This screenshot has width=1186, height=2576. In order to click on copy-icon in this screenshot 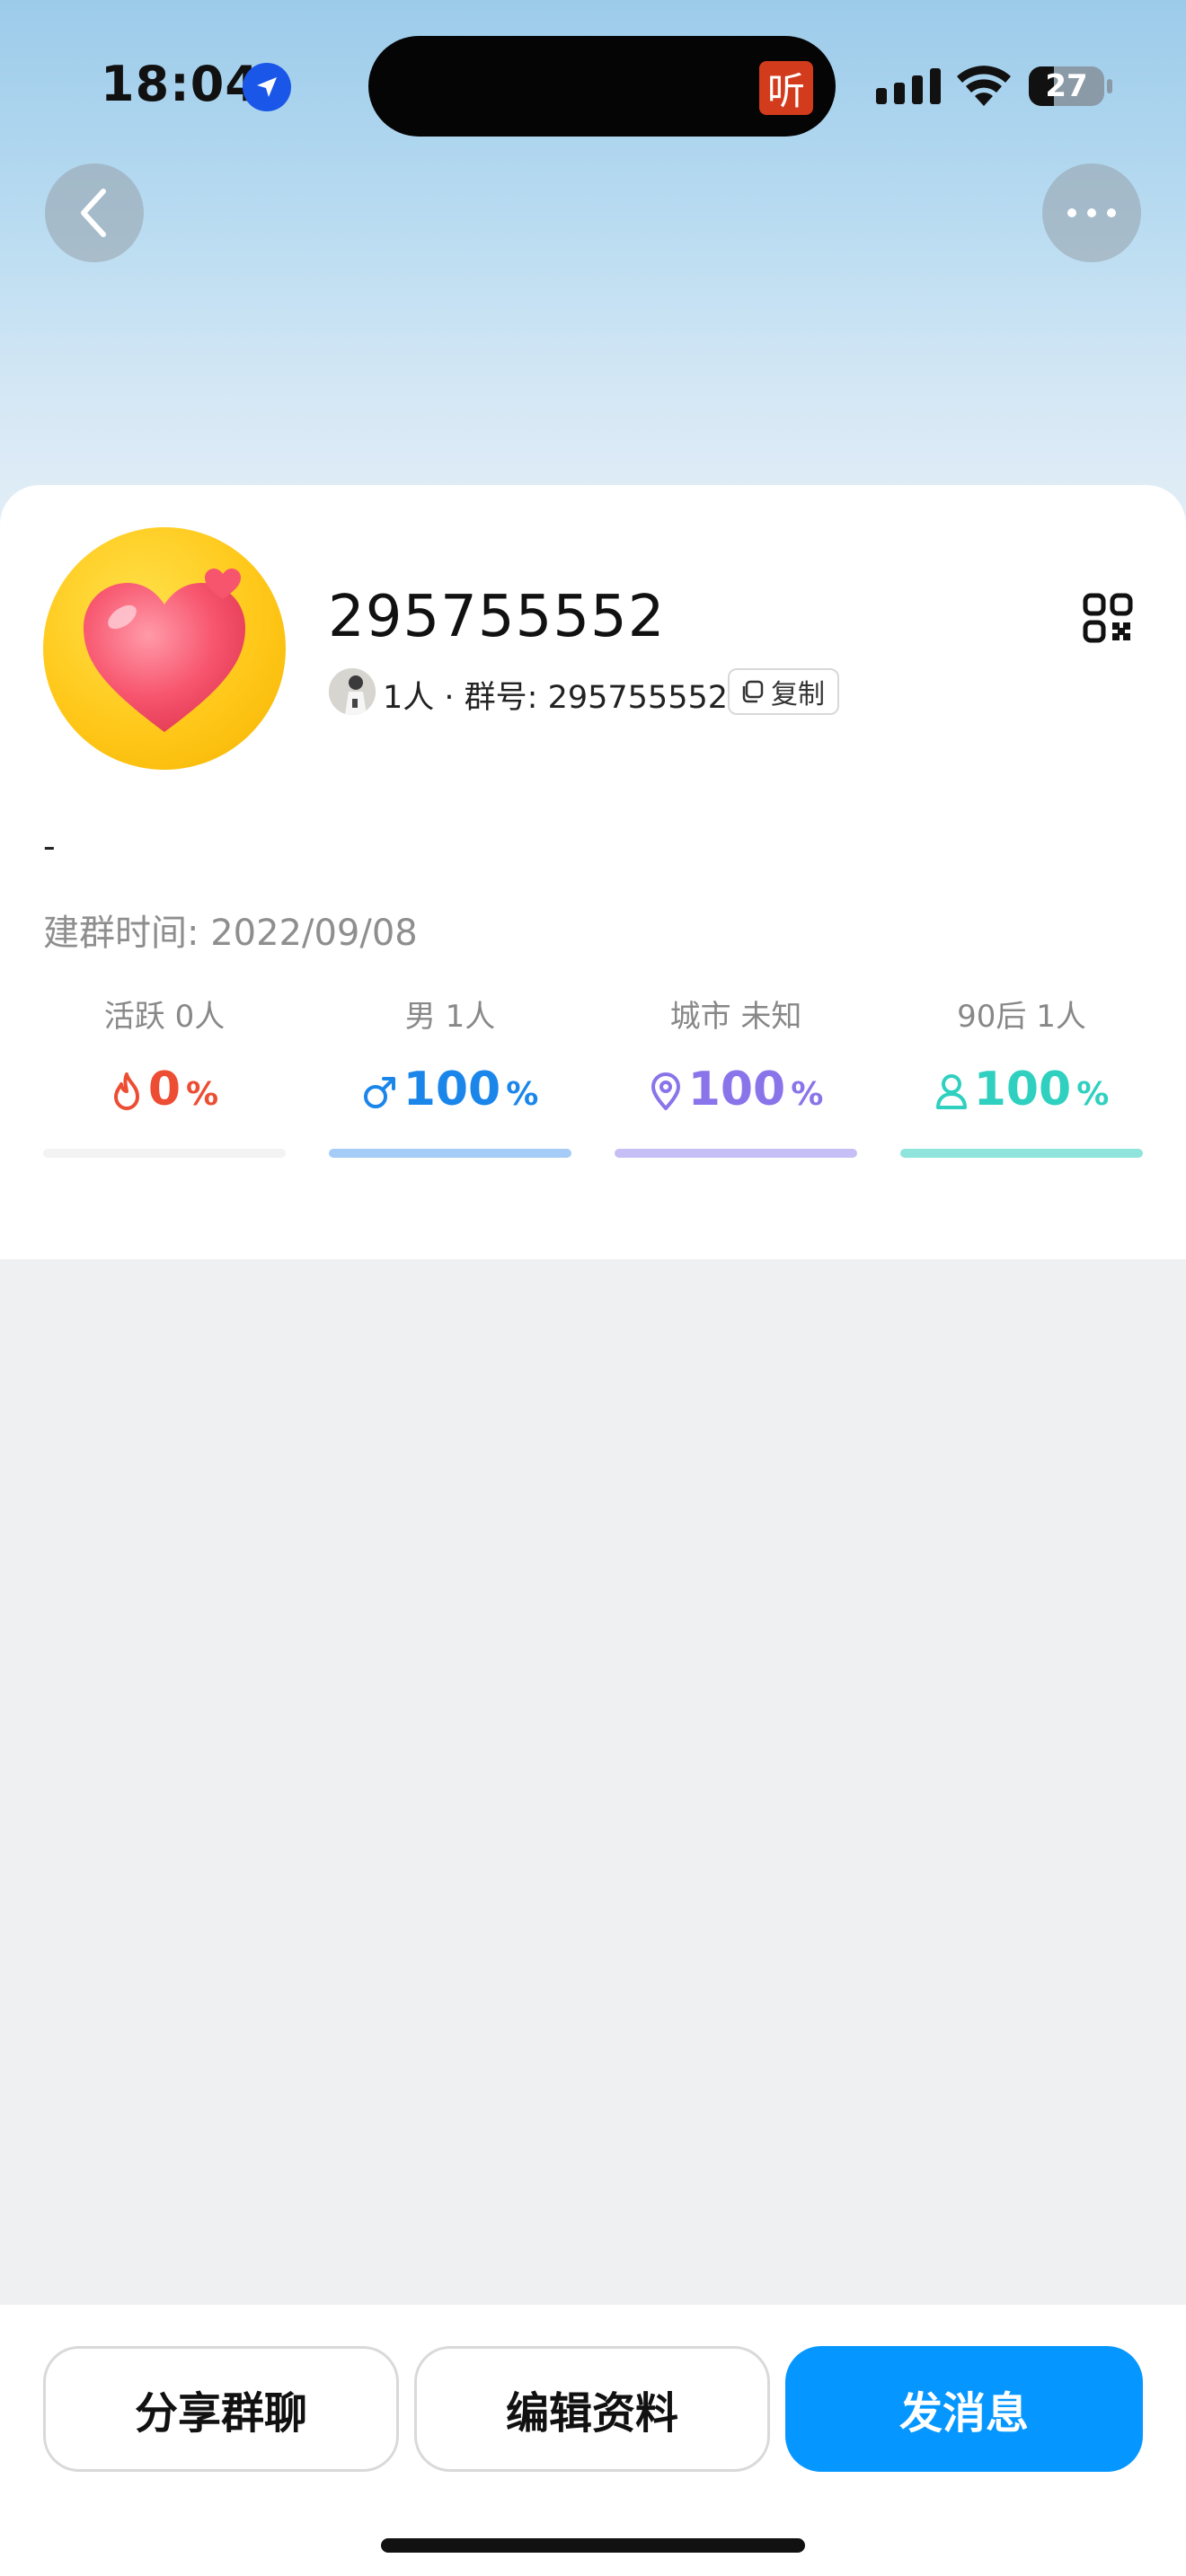, I will do `click(753, 691)`.